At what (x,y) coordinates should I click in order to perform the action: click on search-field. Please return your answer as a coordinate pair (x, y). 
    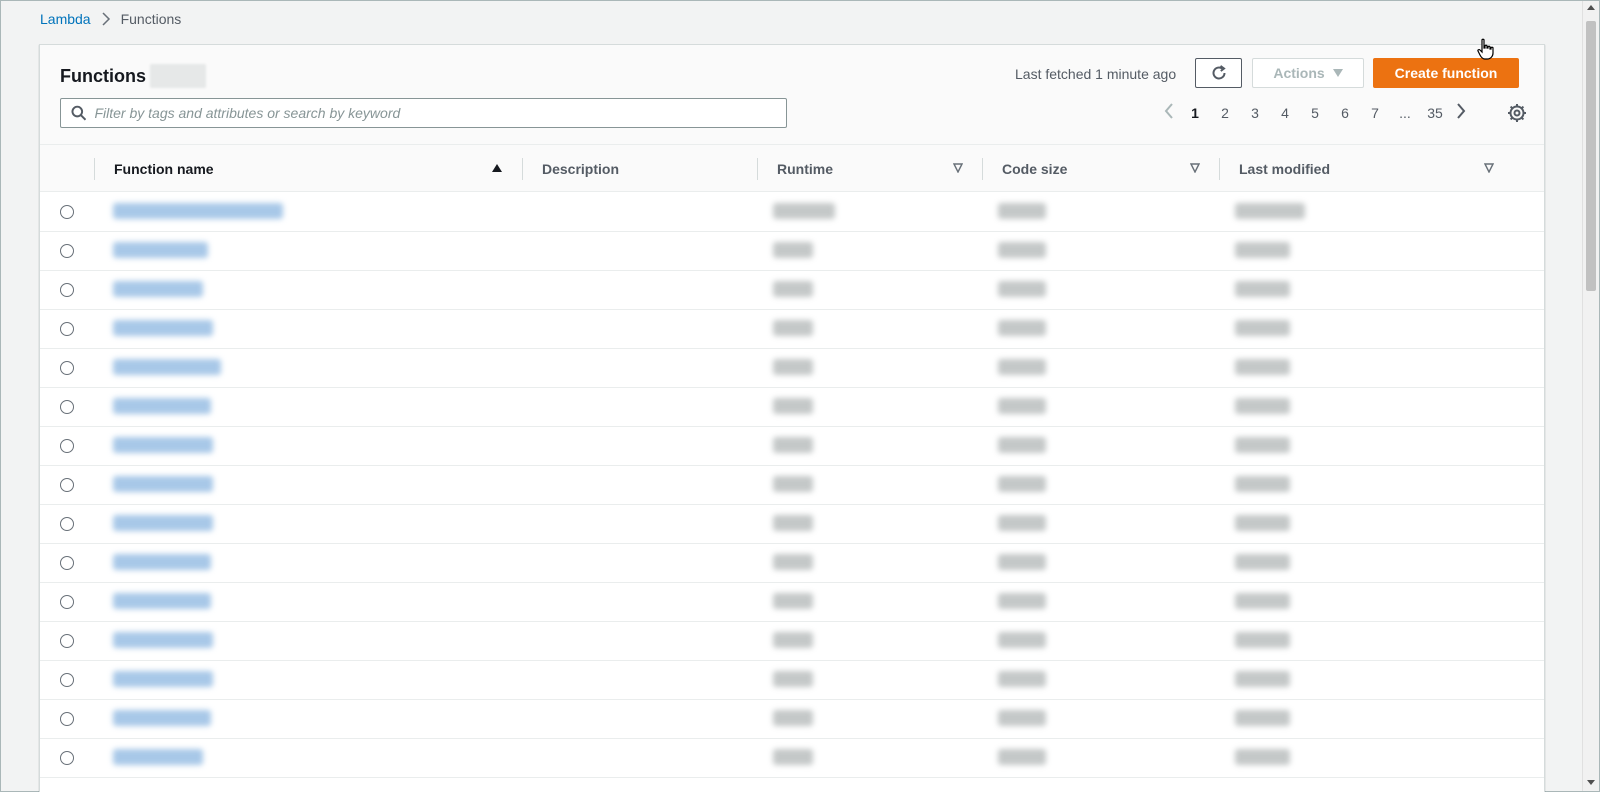
    Looking at the image, I should click on (423, 113).